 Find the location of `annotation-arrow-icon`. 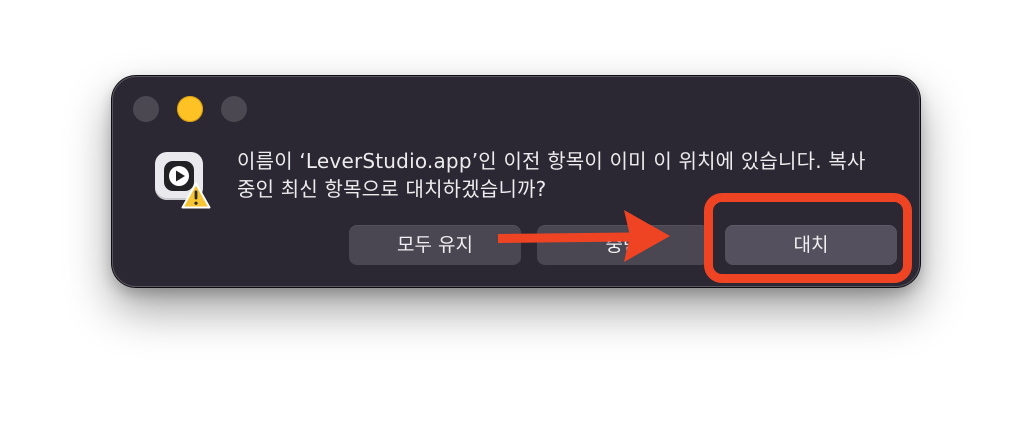

annotation-arrow-icon is located at coordinates (584, 236).